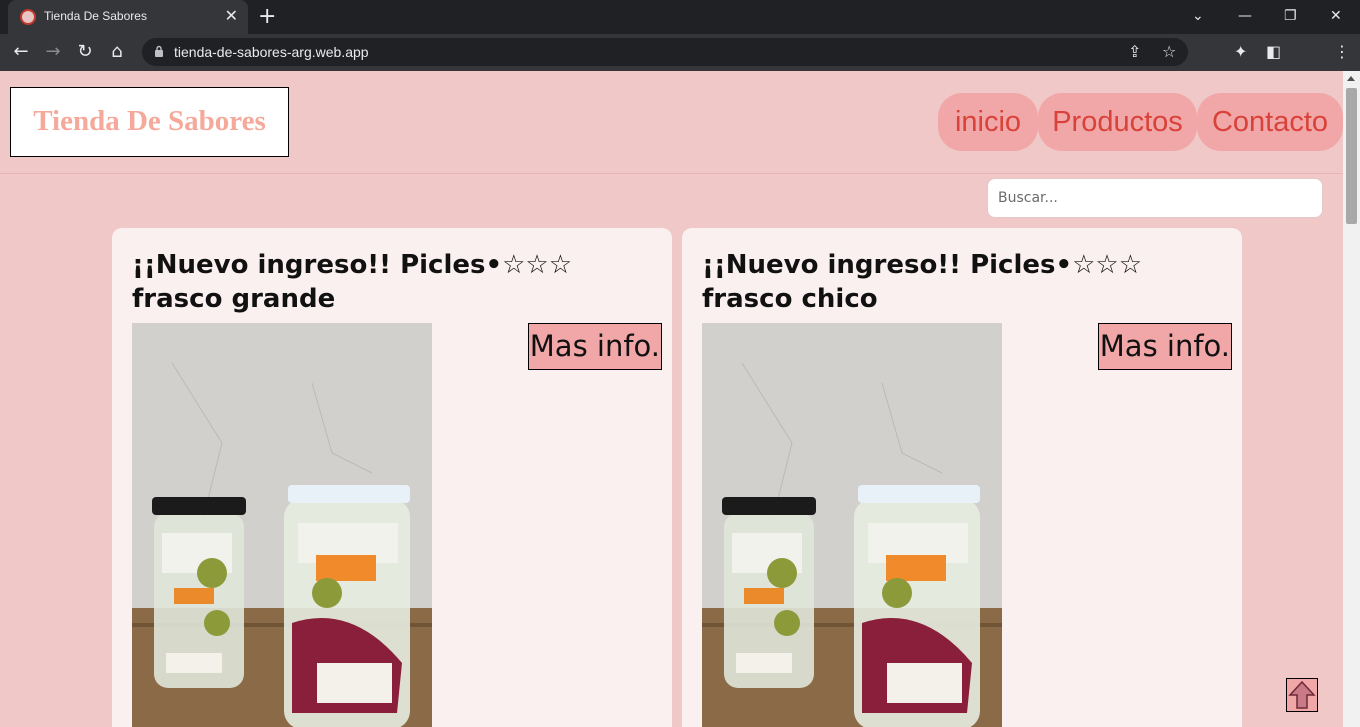 The width and height of the screenshot is (1360, 727). What do you see at coordinates (28, 17) in the screenshot?
I see `site-favicon-icon` at bounding box center [28, 17].